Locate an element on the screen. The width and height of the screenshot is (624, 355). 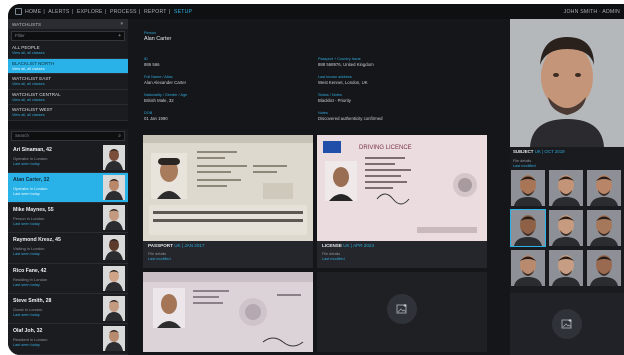
field-value: Discovered authenticity confirmed is located at coordinates (350, 118).